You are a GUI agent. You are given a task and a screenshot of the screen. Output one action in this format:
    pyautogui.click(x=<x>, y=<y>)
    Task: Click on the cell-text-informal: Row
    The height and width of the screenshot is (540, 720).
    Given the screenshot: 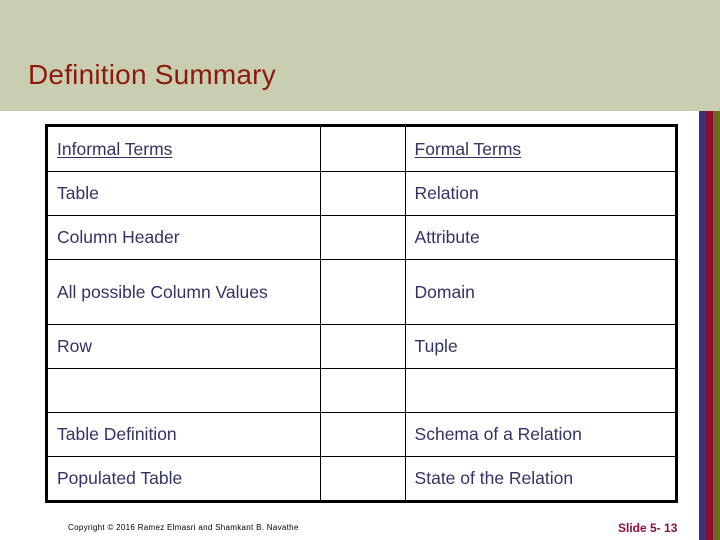 What is the action you would take?
    pyautogui.click(x=75, y=346)
    